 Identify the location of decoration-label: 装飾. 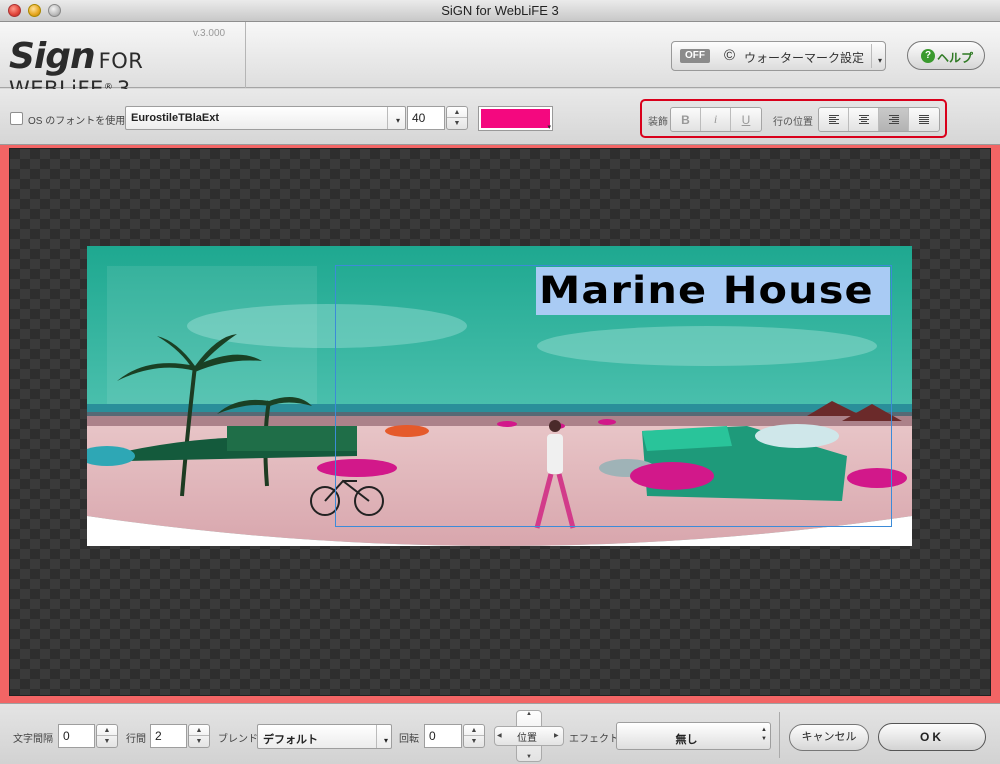
(658, 122).